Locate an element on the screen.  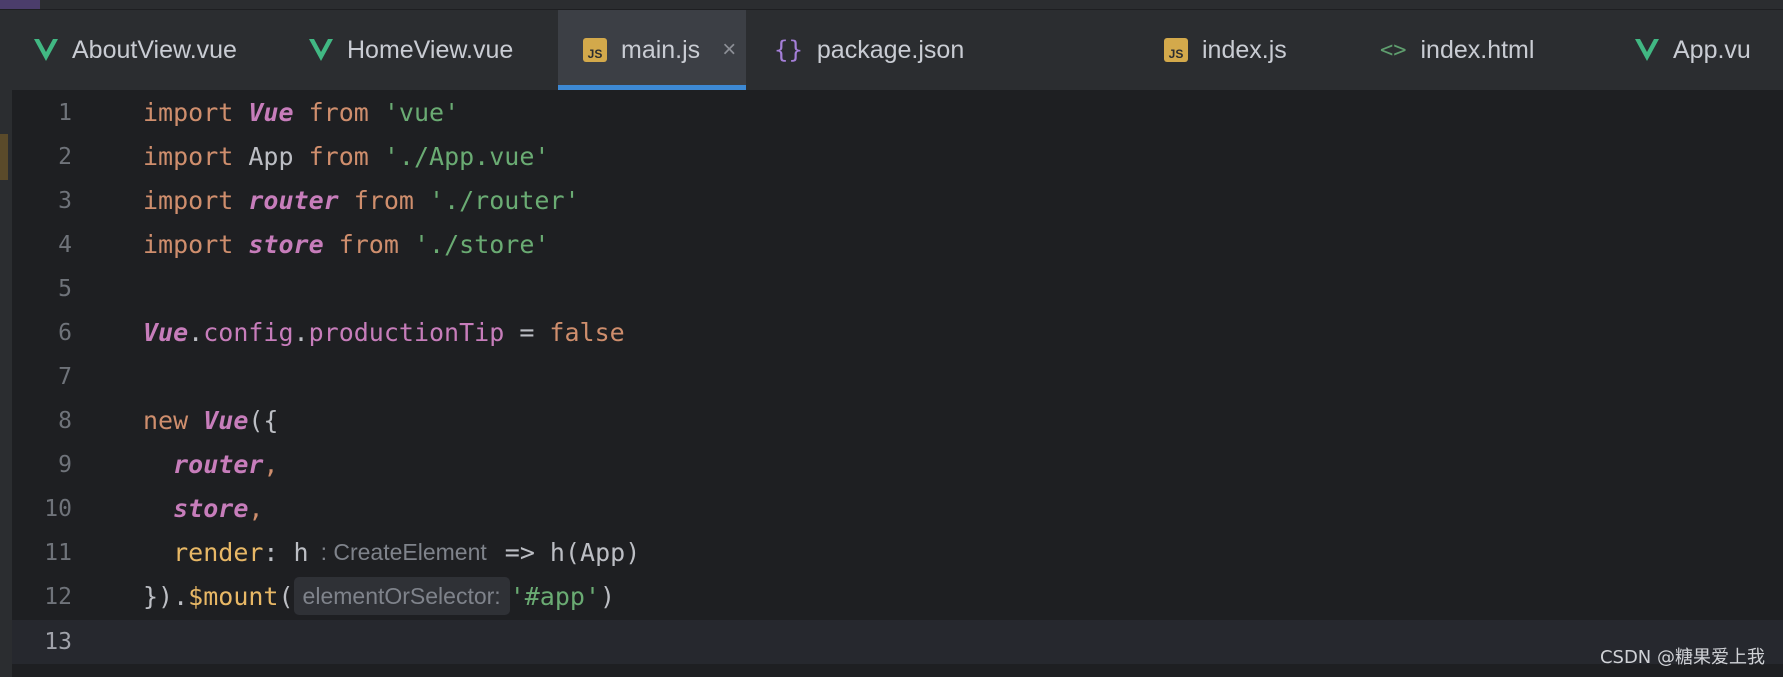
html-icon: <> is located at coordinates (1393, 50).